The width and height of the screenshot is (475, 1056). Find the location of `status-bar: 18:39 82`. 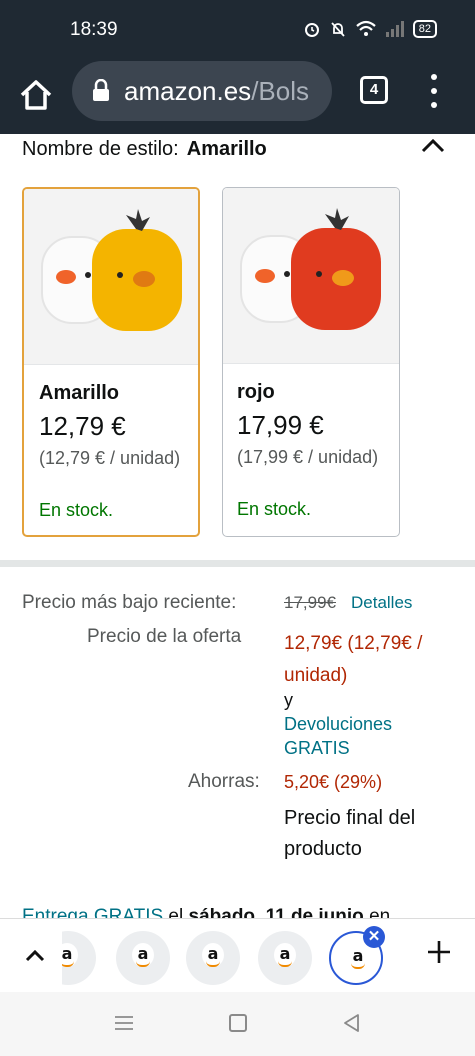

status-bar: 18:39 82 is located at coordinates (237, 30).